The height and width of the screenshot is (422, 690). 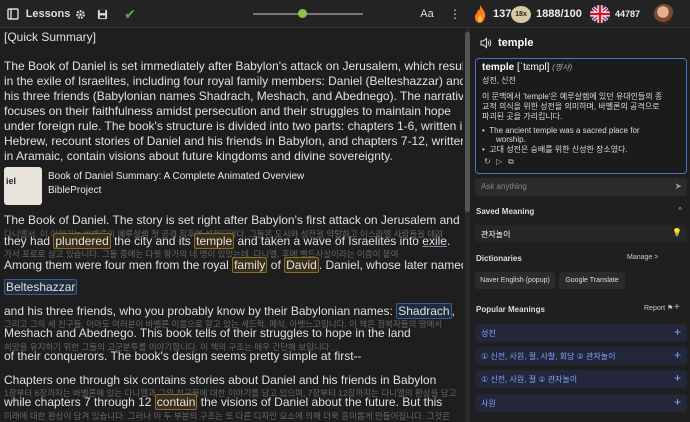 I want to click on saved-meaning-field: 관자놀이 💡, so click(x=581, y=233).